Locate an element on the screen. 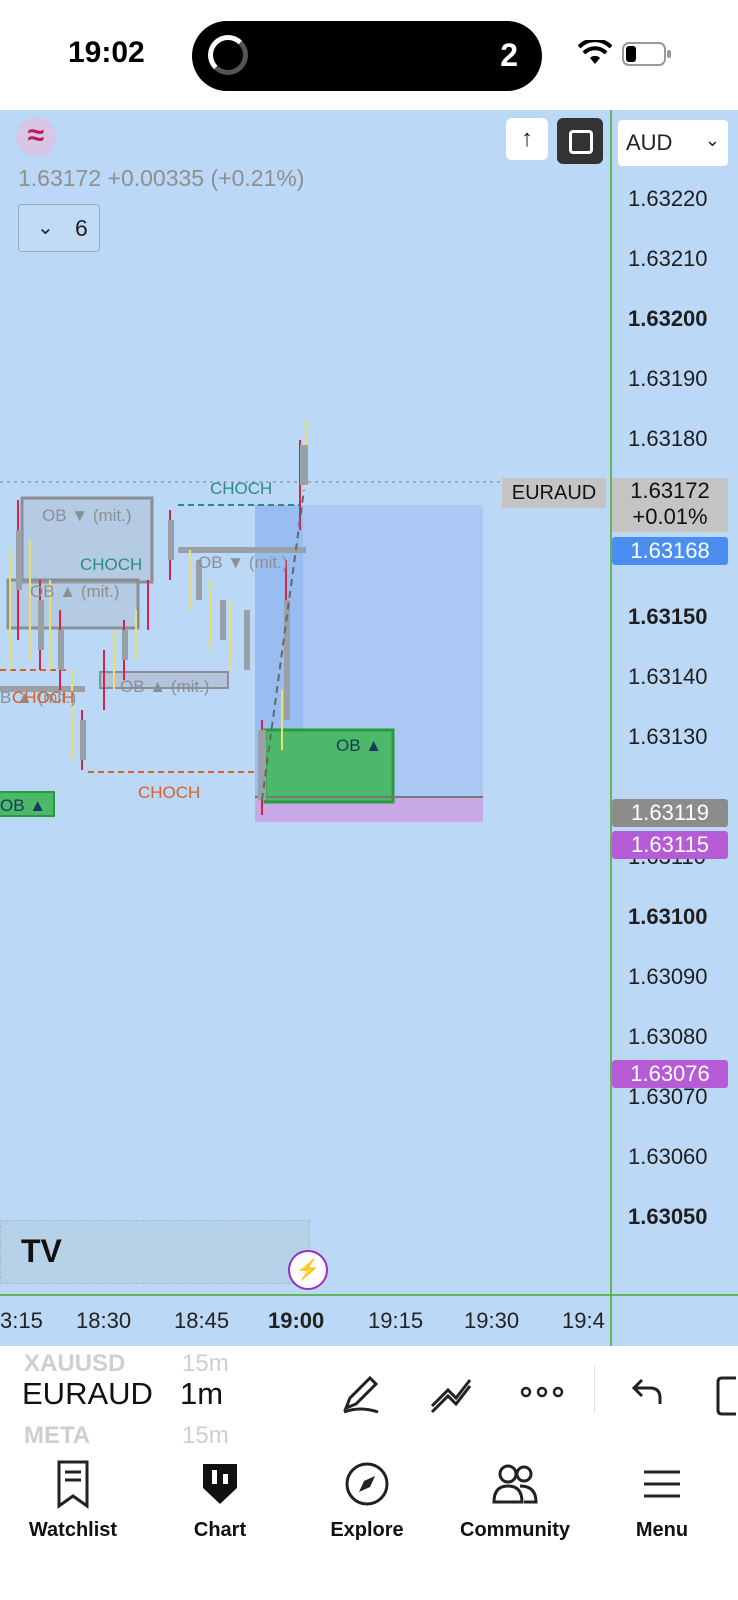  tradingview-watermark: TV is located at coordinates (155, 1252).